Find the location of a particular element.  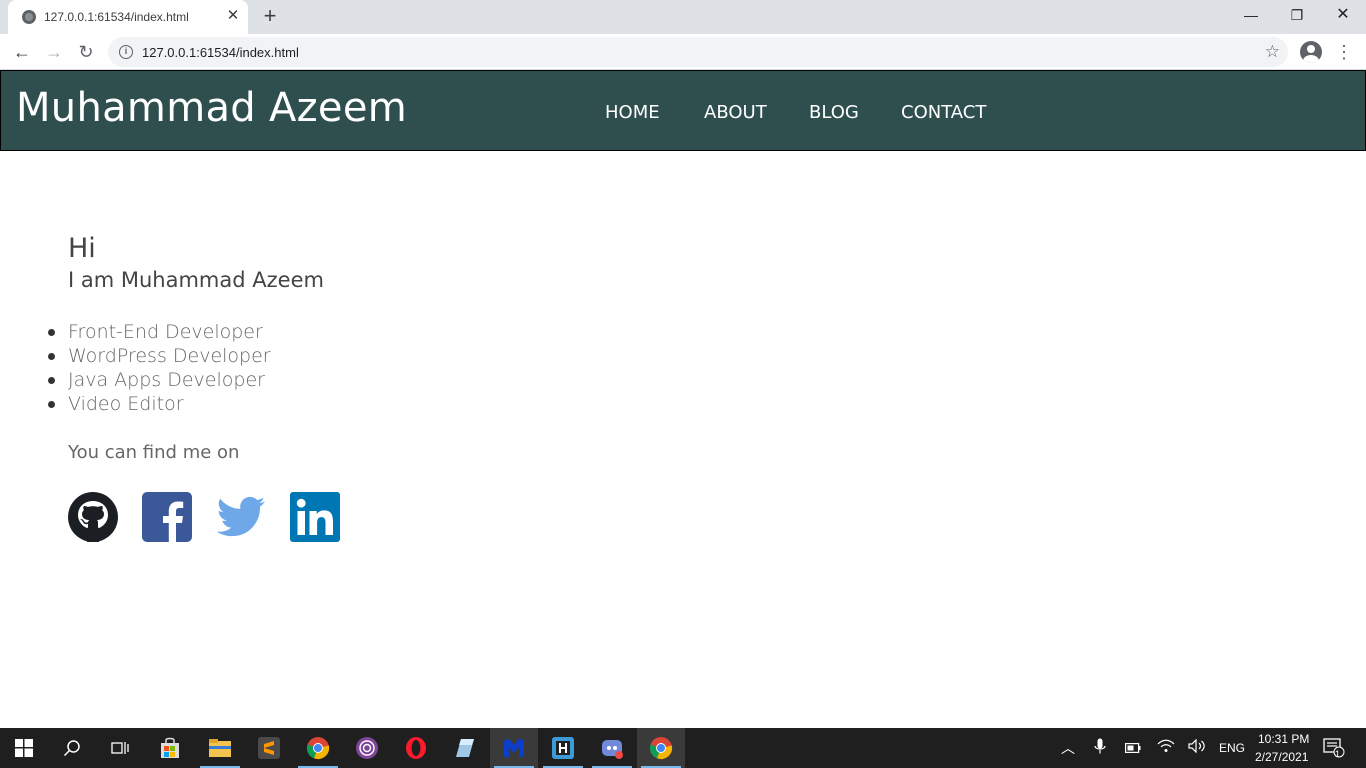

list-item: Front-End Developer is located at coordinates (159, 332).